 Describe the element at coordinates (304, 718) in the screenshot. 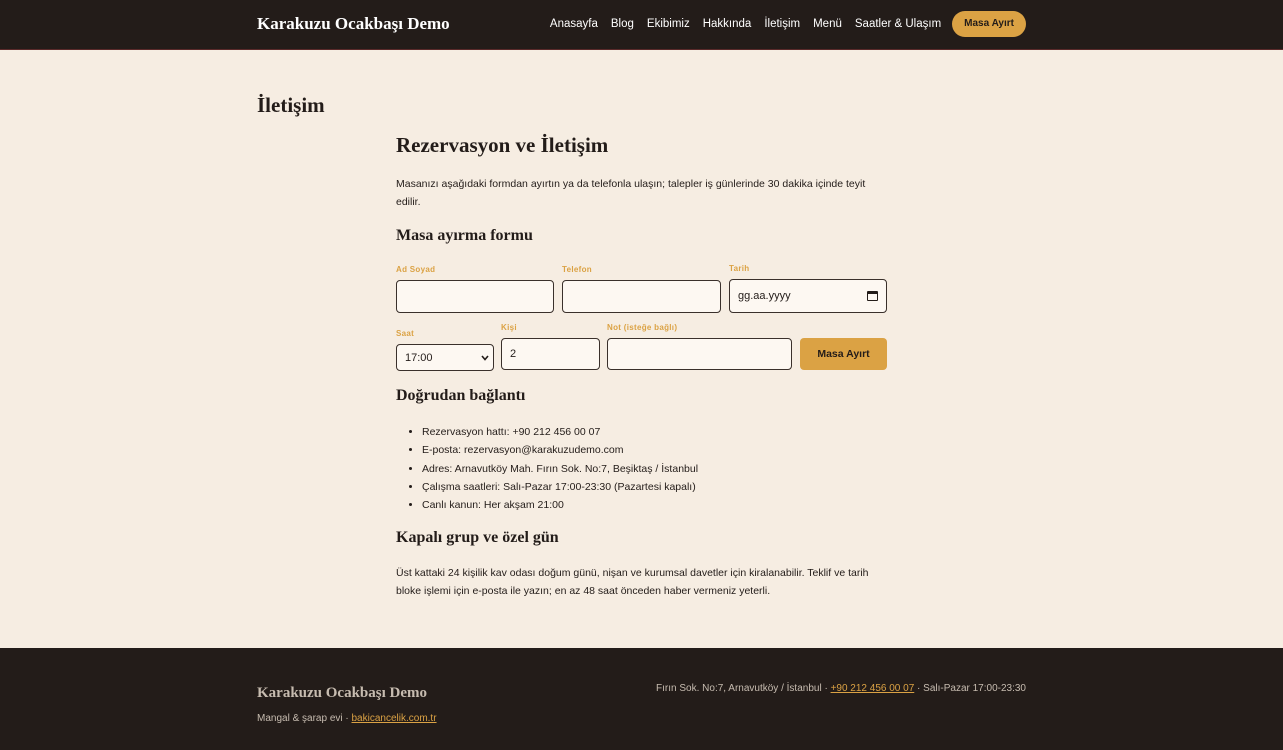

I see `footer-tagline-text: Mangal & şarap evi ·` at that location.